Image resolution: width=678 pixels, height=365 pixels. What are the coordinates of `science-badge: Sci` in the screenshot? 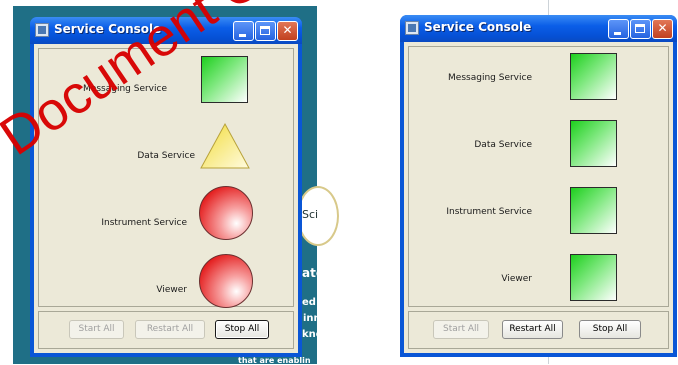 It's located at (318, 216).